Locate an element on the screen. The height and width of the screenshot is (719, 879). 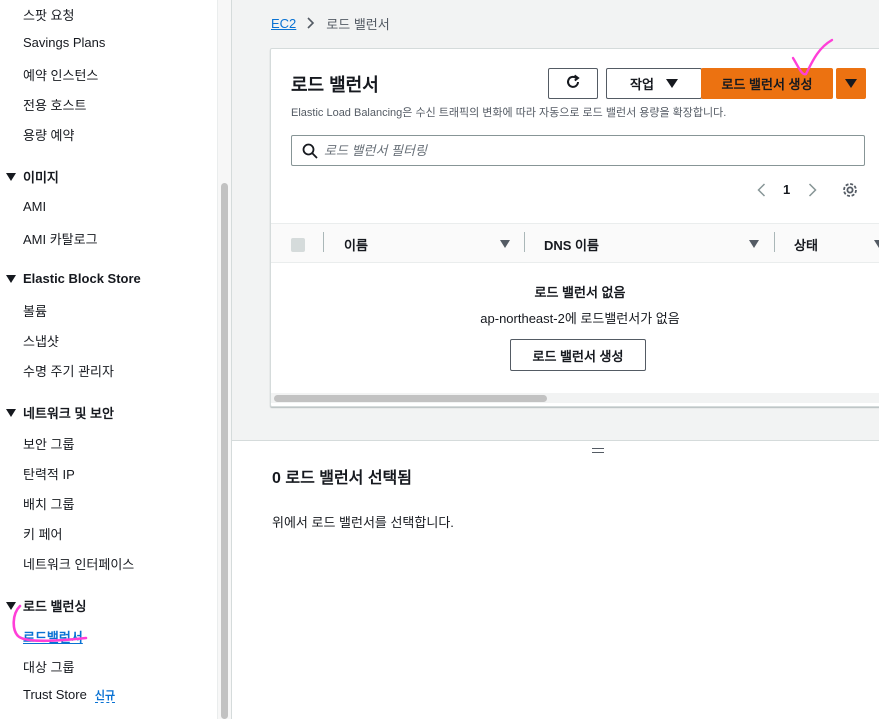
breadcrumb-current: 로드 밸런서 is located at coordinates (358, 24).